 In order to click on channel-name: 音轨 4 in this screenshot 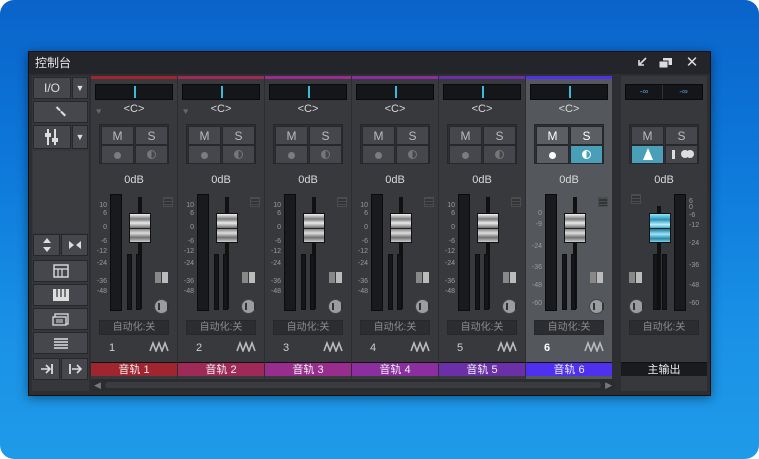, I will do `click(395, 369)`.